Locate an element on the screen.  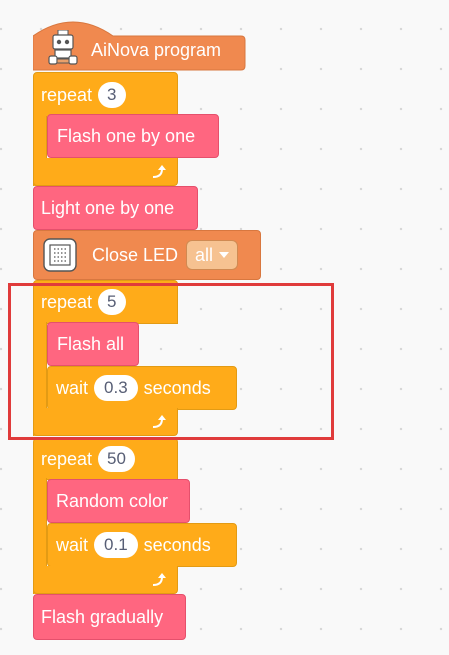
random-color-label: Random color is located at coordinates (112, 500).